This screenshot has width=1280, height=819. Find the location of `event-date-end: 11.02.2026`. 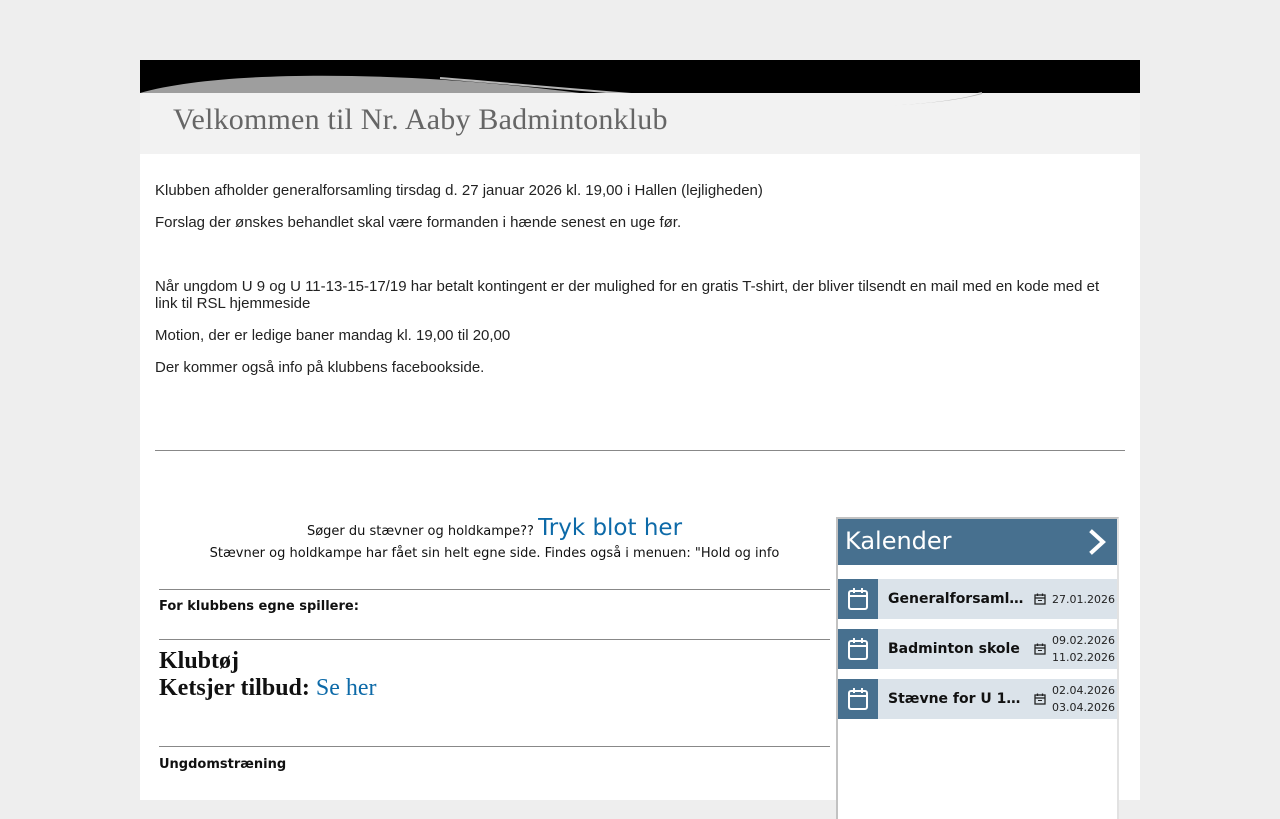

event-date-end: 11.02.2026 is located at coordinates (1083, 657).